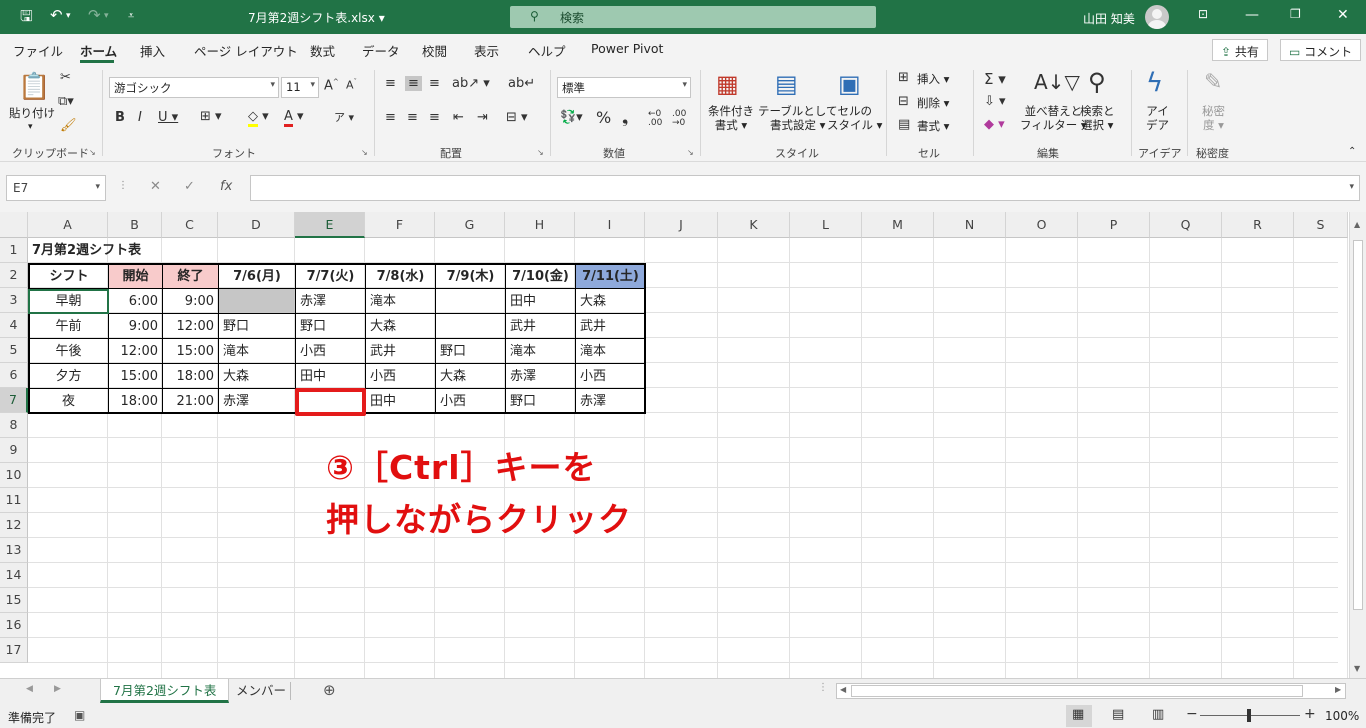  I want to click on tab-help: ヘルプ, so click(547, 50).